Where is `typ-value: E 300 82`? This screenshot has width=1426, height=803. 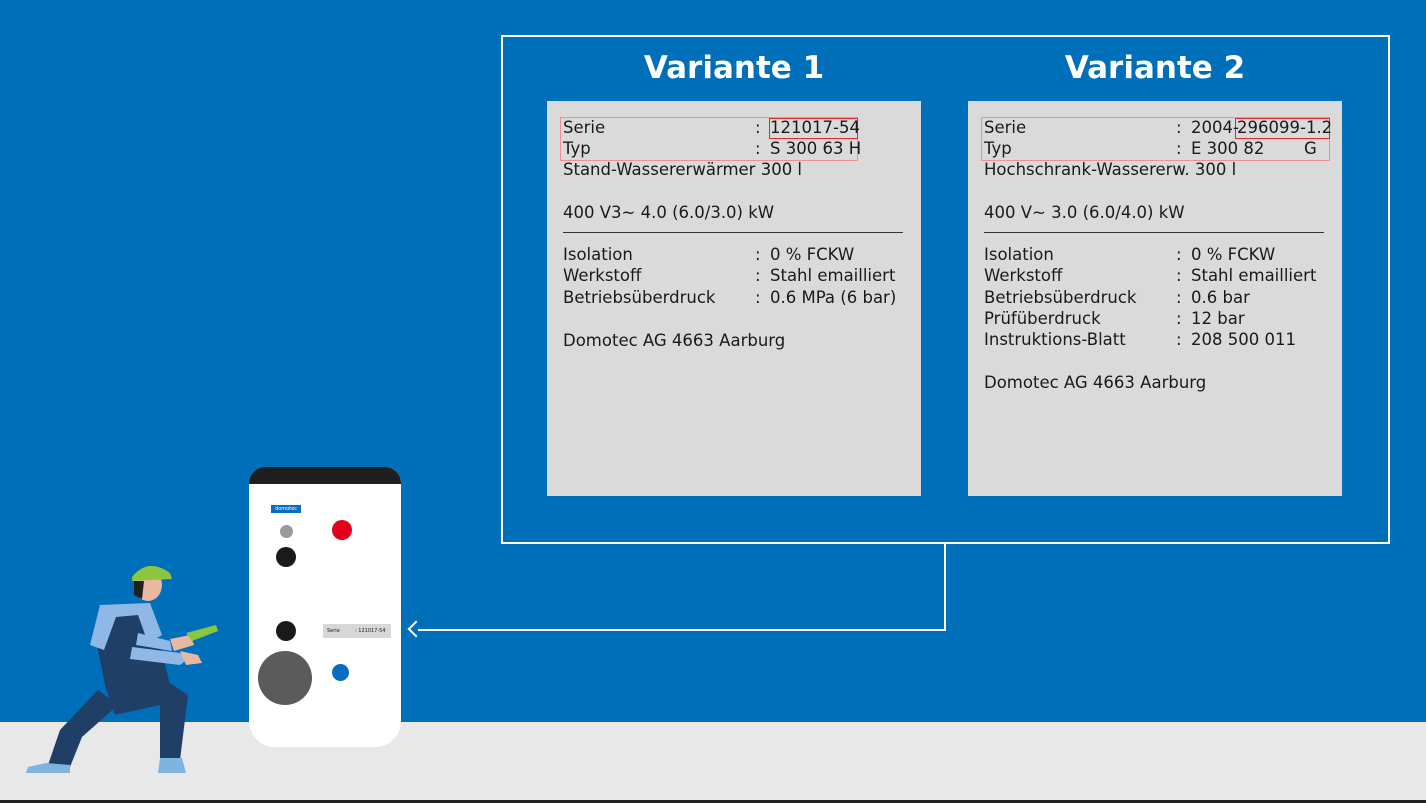 typ-value: E 300 82 is located at coordinates (1228, 148).